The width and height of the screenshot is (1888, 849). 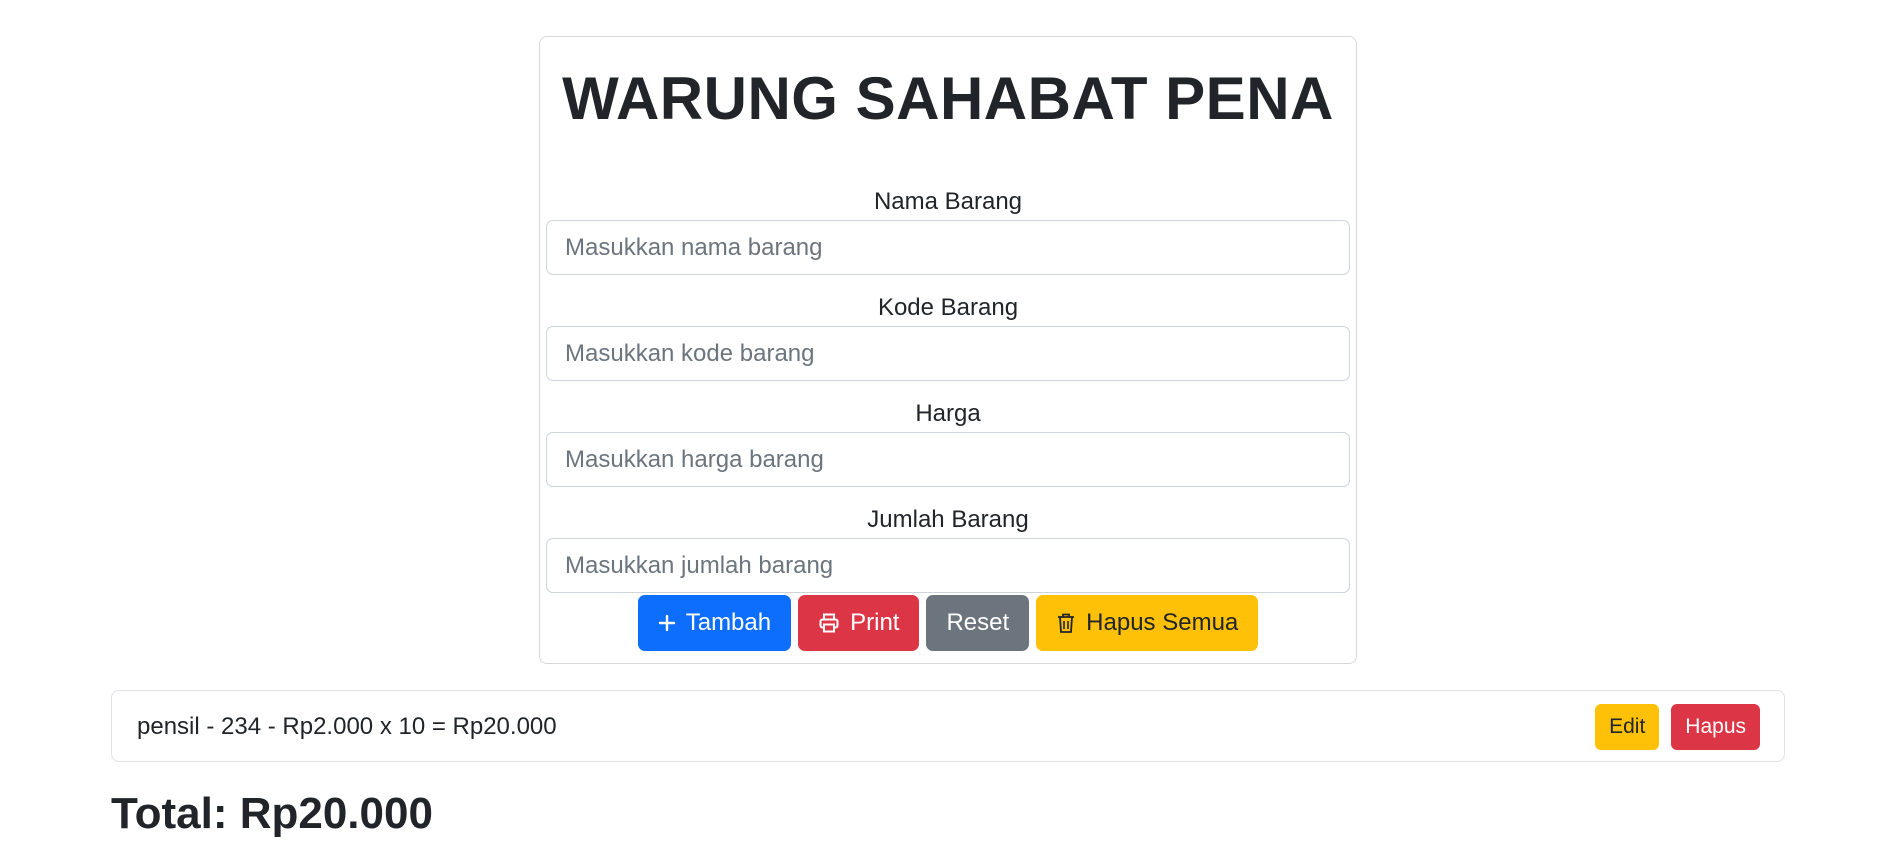 I want to click on list-item-text: pensil - 234 - Rp2.000 x 10 = Rp20.000, so click(x=347, y=726).